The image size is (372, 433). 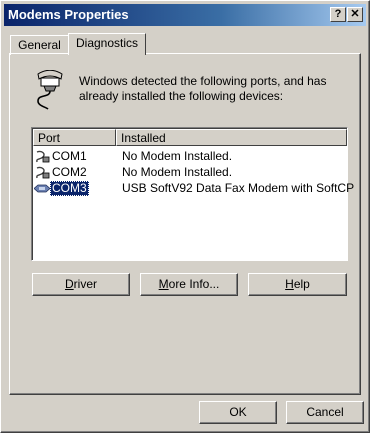 I want to click on driver-label: river, so click(x=85, y=284).